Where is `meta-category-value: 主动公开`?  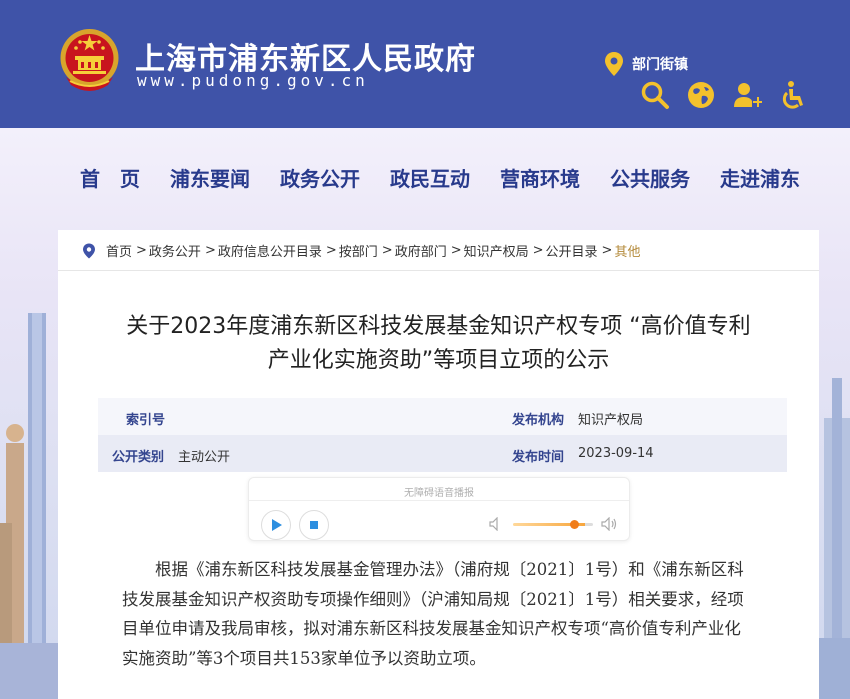
meta-category-value: 主动公开 is located at coordinates (204, 457).